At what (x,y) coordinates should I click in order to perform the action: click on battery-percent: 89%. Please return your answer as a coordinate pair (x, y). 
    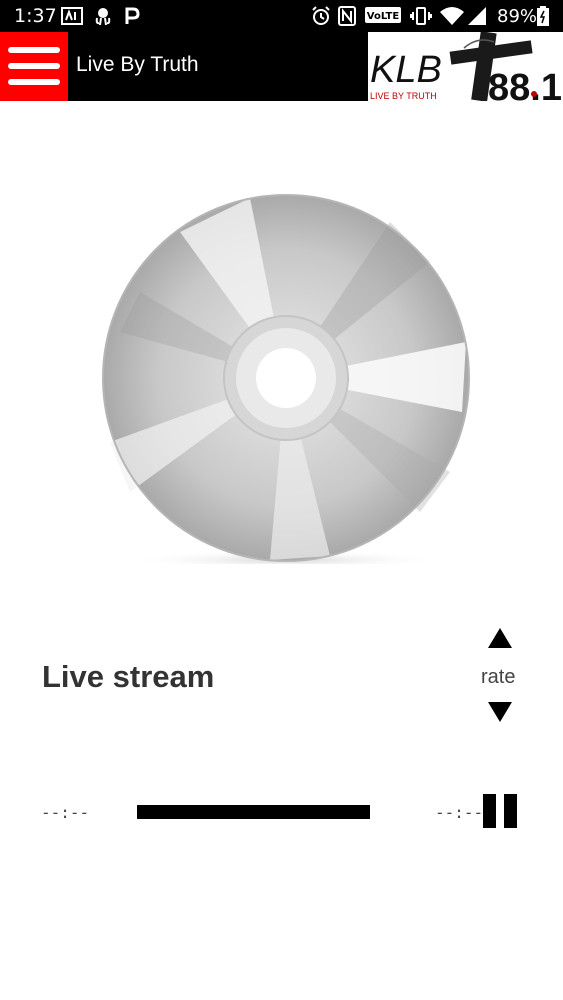
    Looking at the image, I should click on (517, 16).